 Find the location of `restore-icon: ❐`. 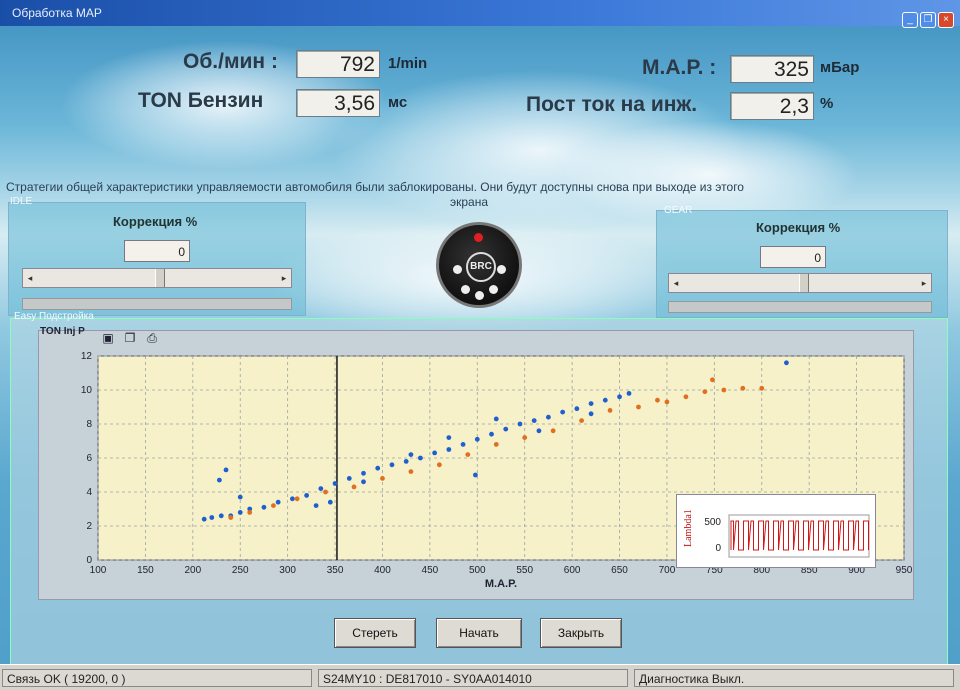

restore-icon: ❐ is located at coordinates (928, 20).